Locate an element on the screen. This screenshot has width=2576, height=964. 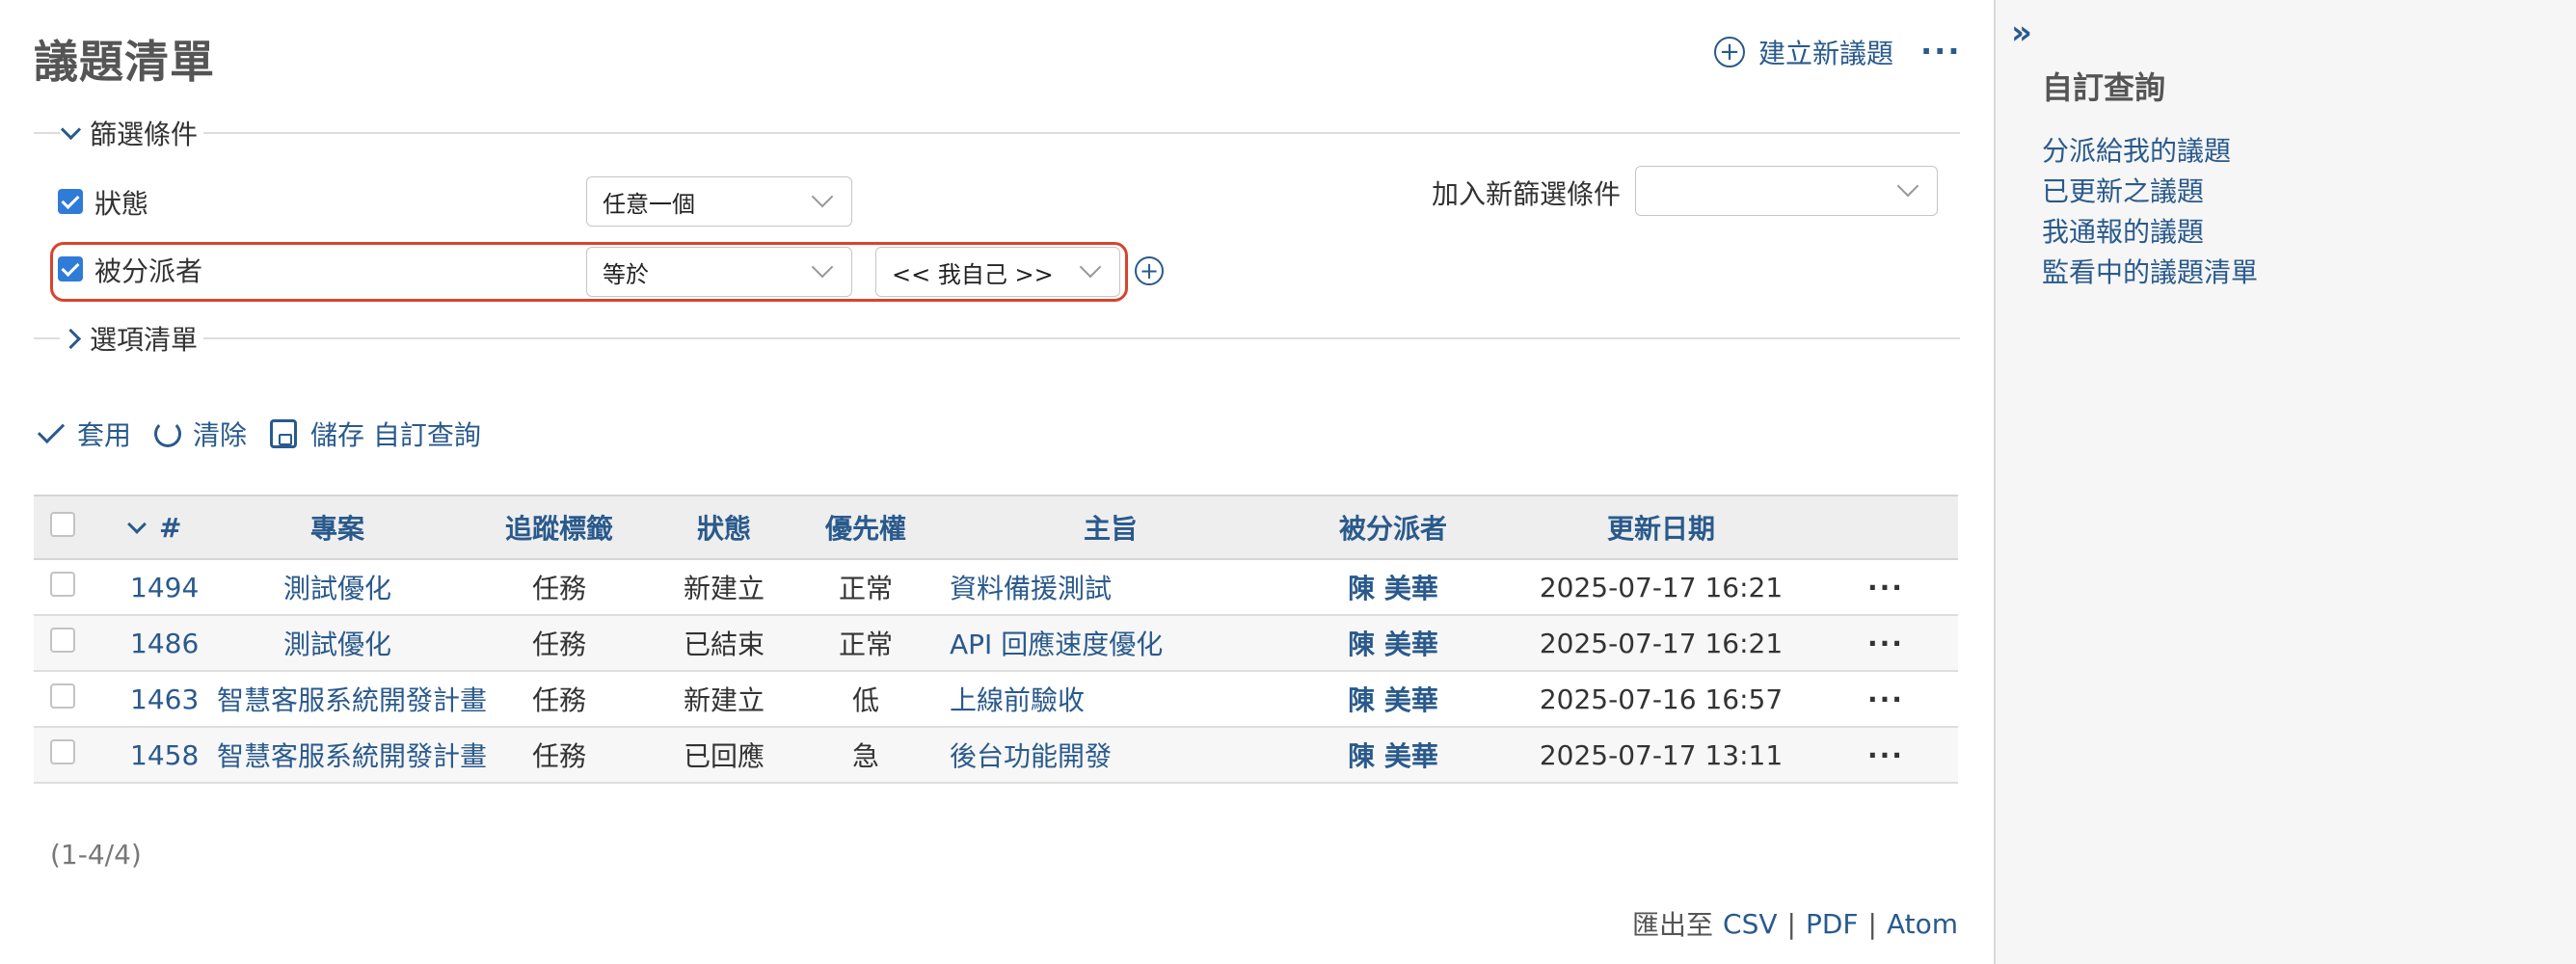
query-actions: 套用 清除 儲存 自訂查詢 is located at coordinates (271, 434).